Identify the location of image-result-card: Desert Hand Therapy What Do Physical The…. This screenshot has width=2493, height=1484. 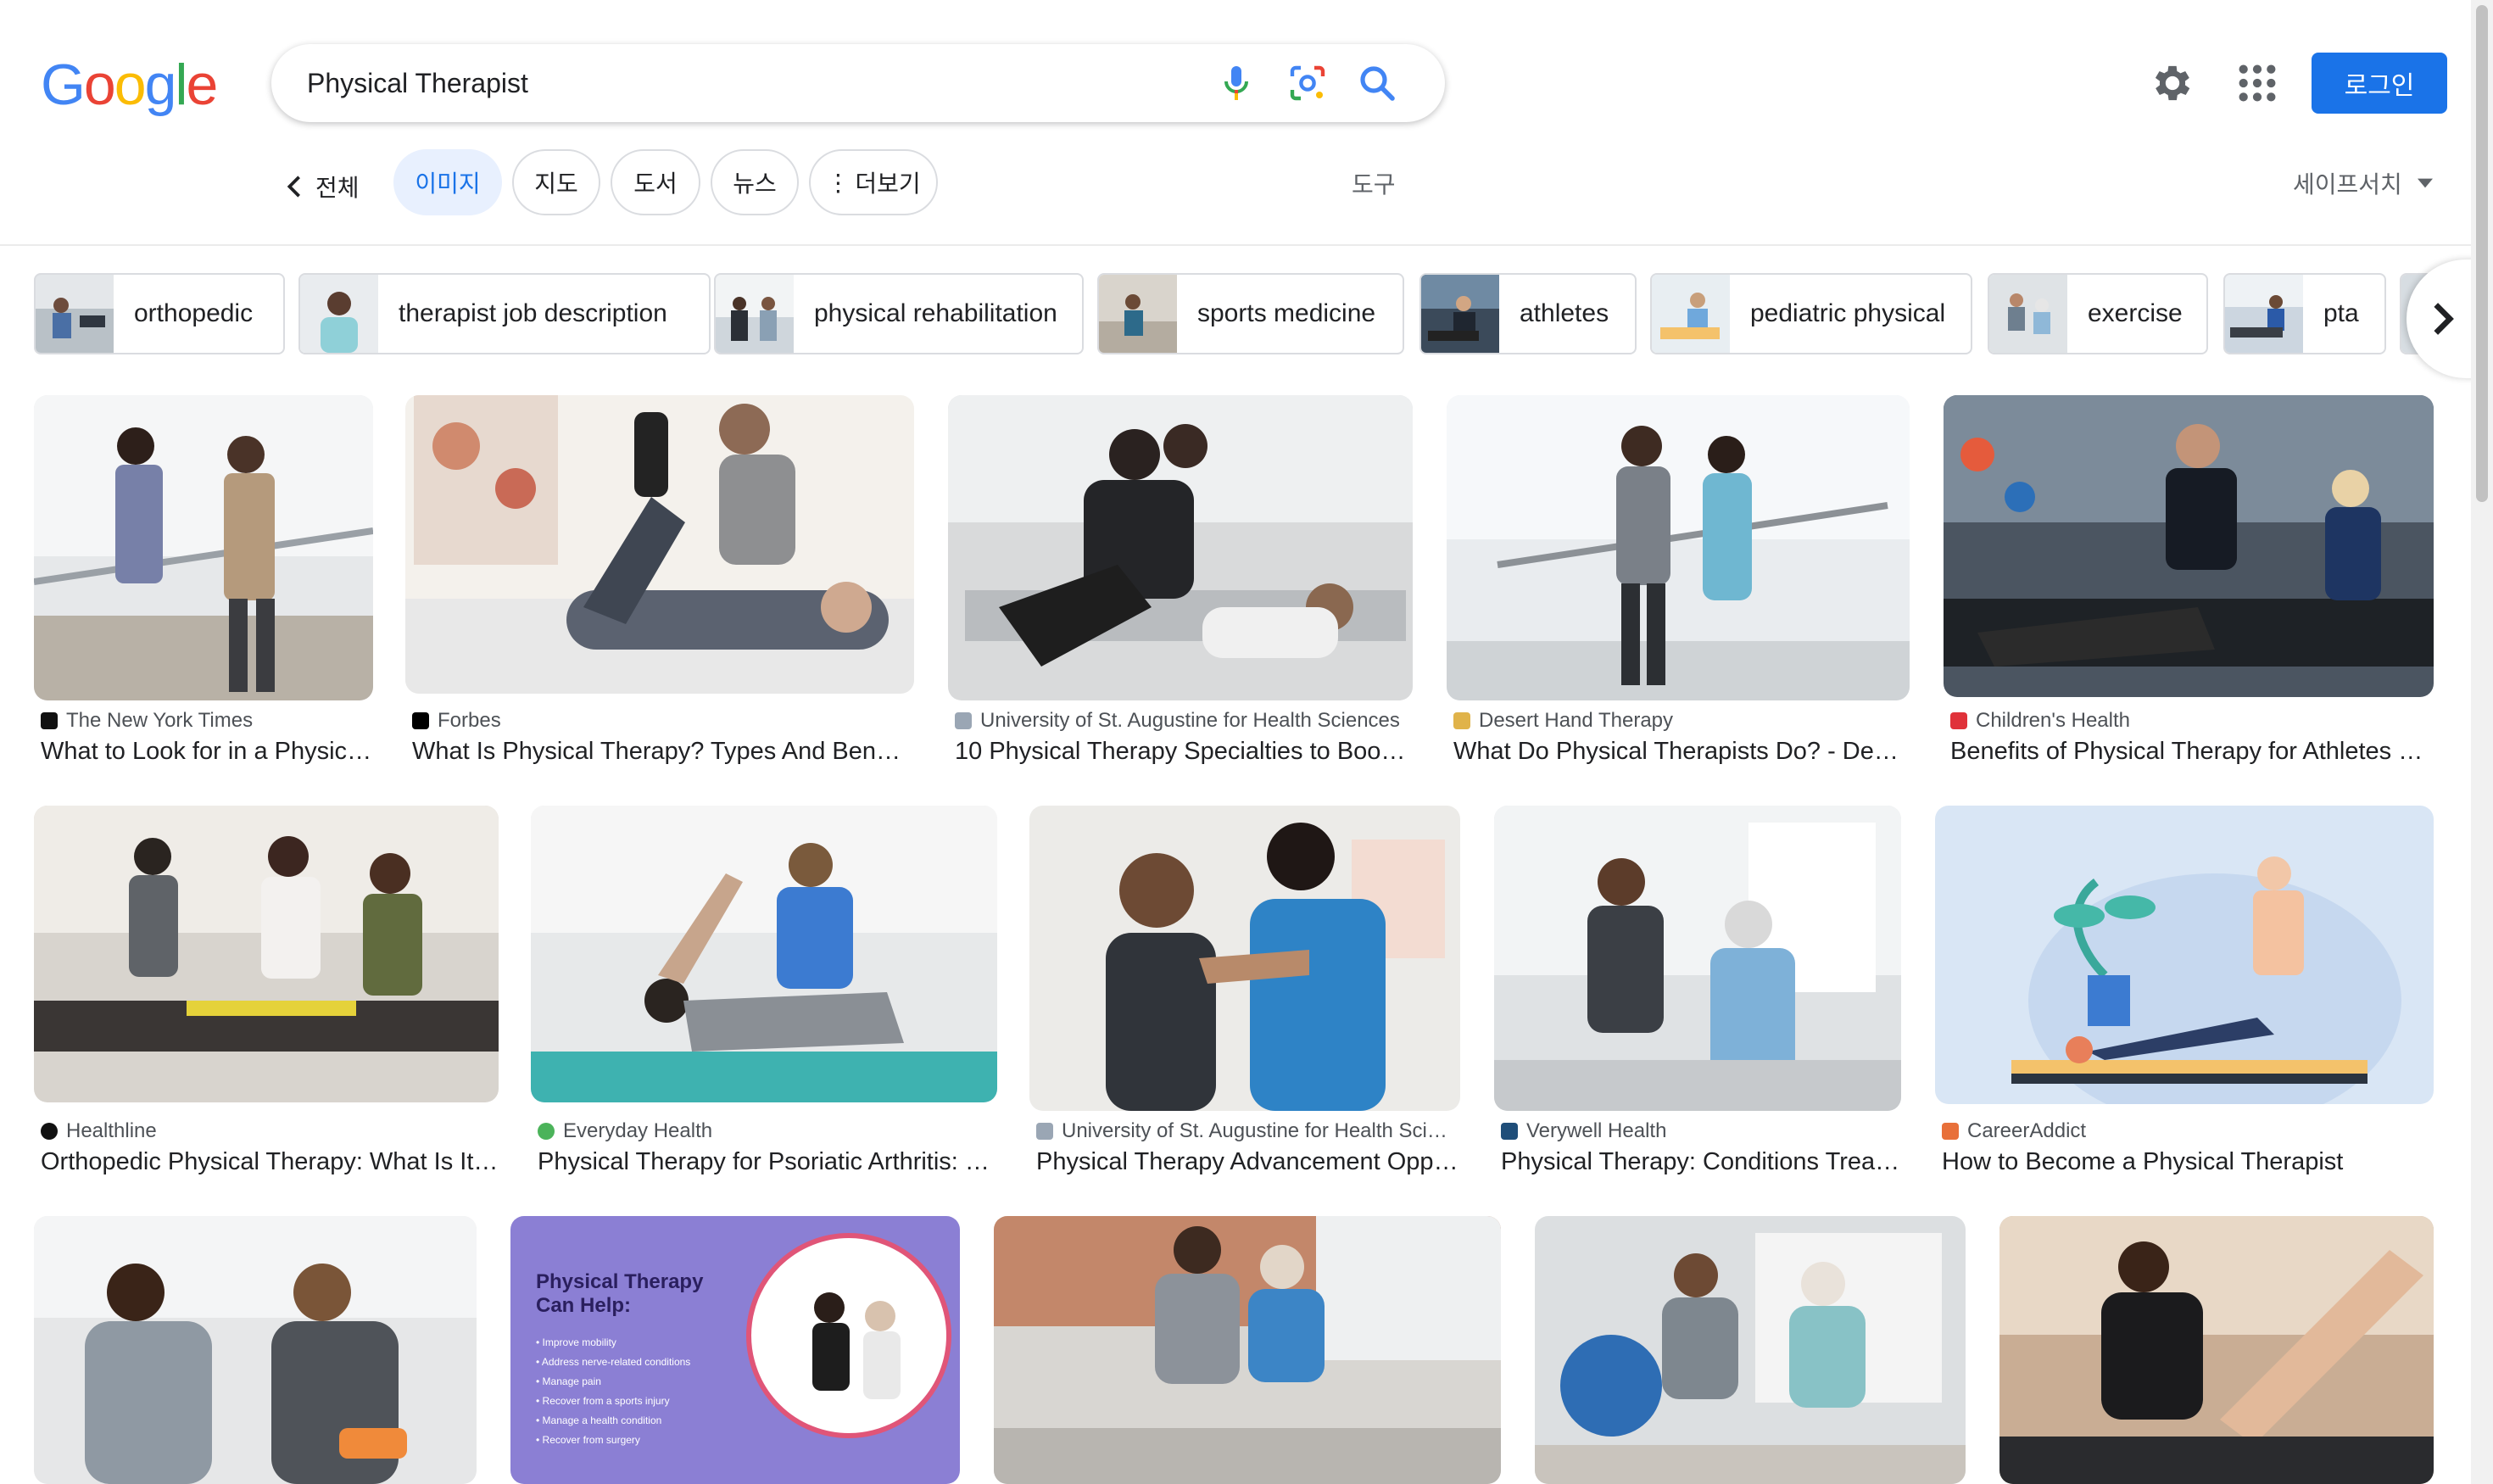
(1678, 580).